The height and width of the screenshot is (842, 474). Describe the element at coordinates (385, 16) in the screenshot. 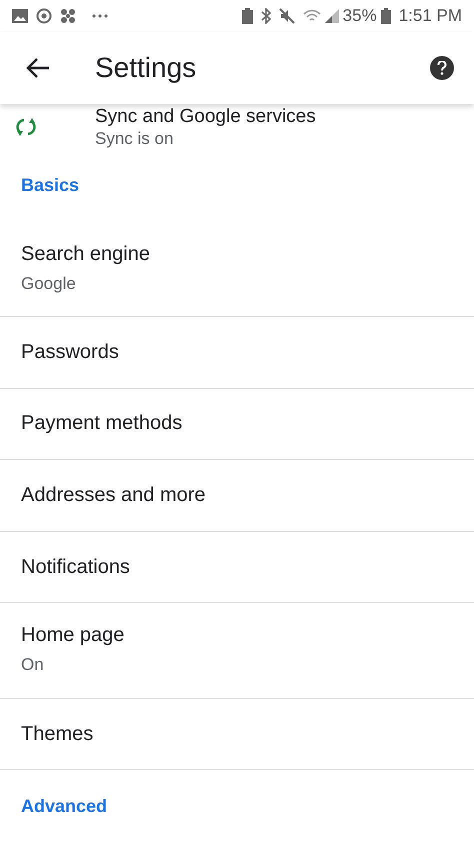

I see `battery-icon` at that location.